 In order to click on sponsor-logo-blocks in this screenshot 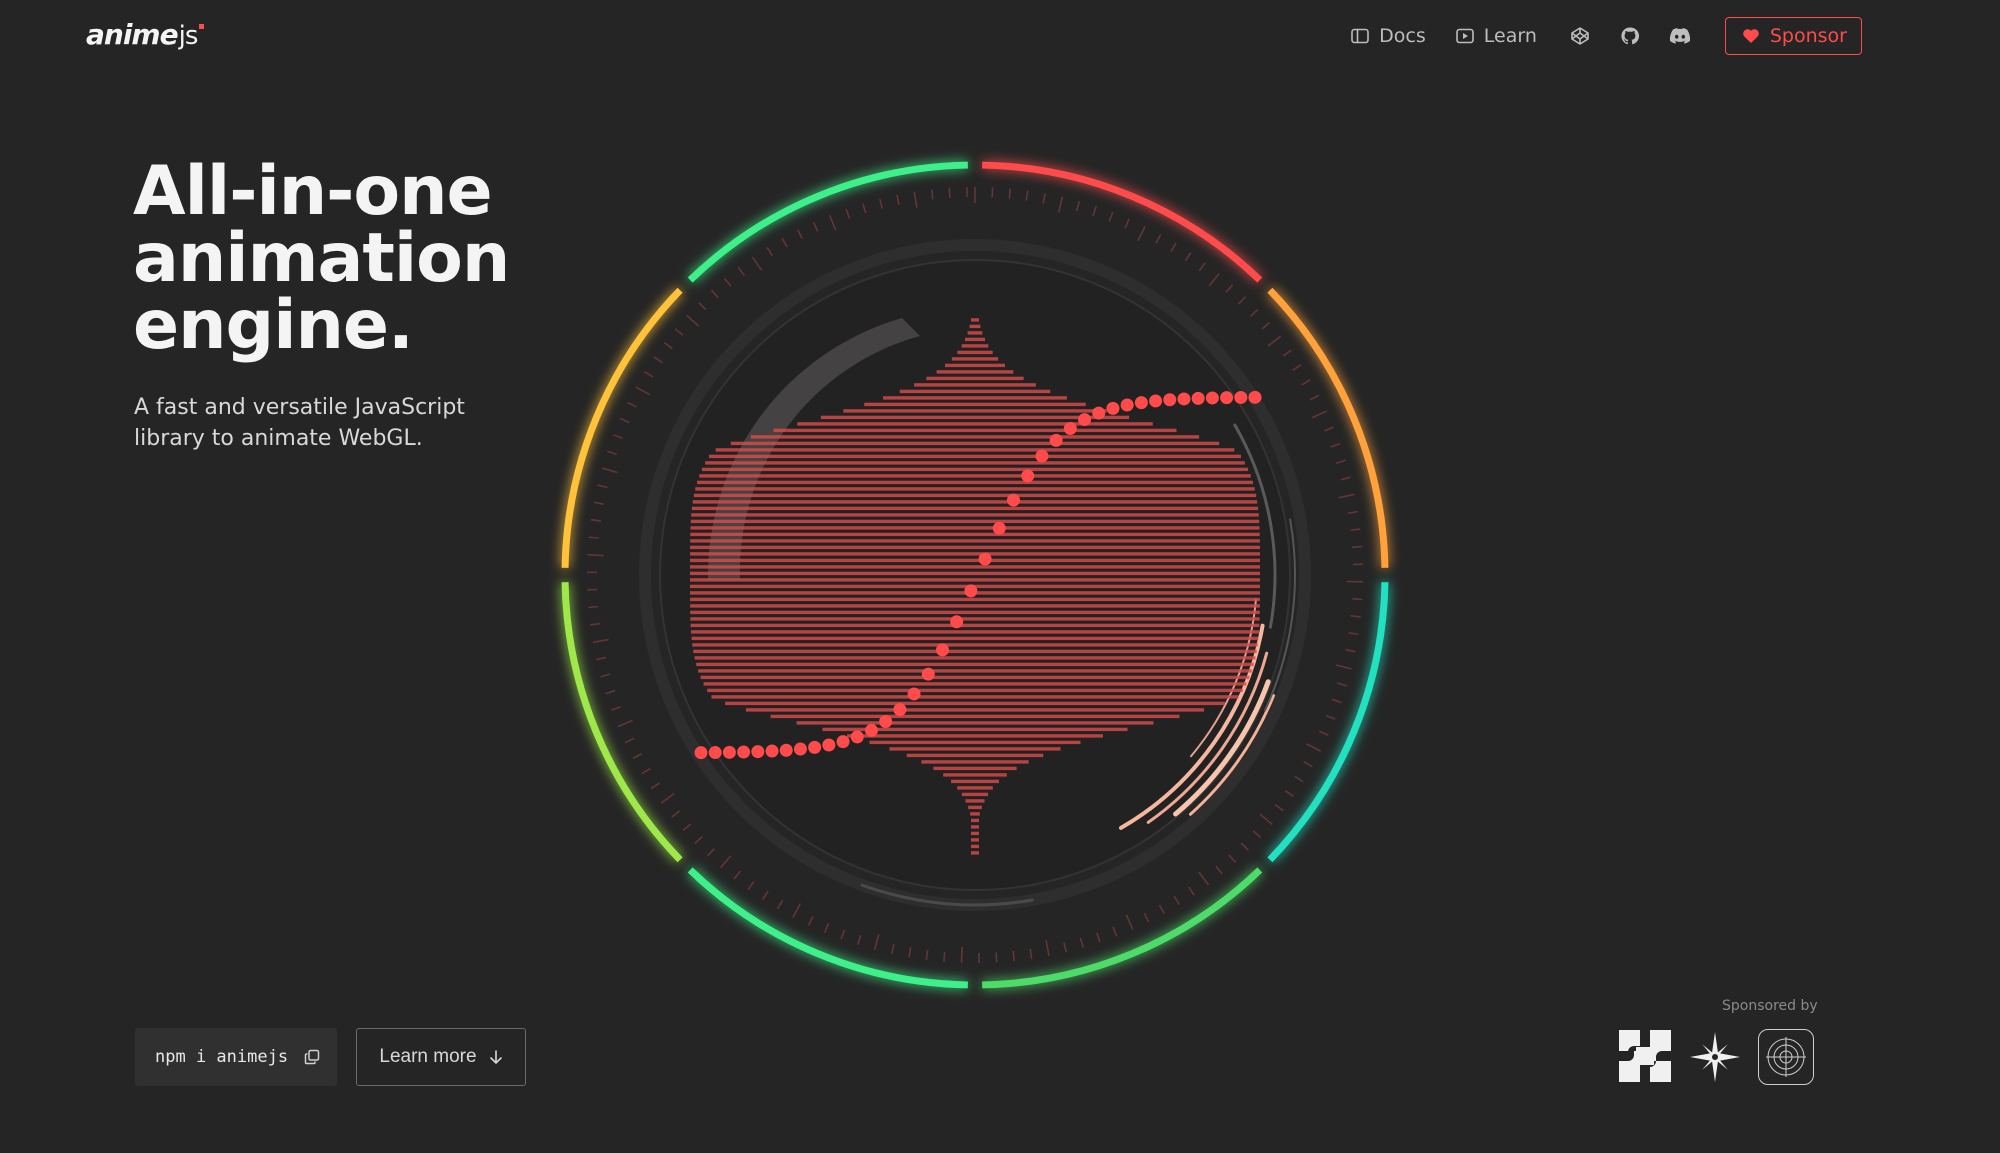, I will do `click(1645, 1056)`.